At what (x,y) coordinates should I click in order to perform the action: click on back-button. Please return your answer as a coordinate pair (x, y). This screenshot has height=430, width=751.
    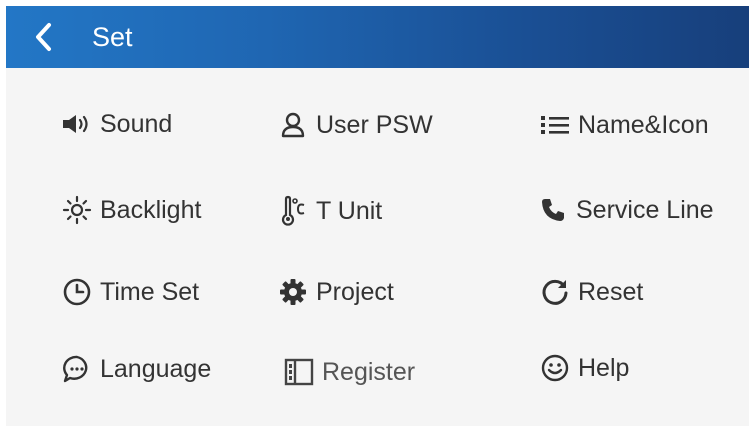
    Looking at the image, I should click on (44, 37).